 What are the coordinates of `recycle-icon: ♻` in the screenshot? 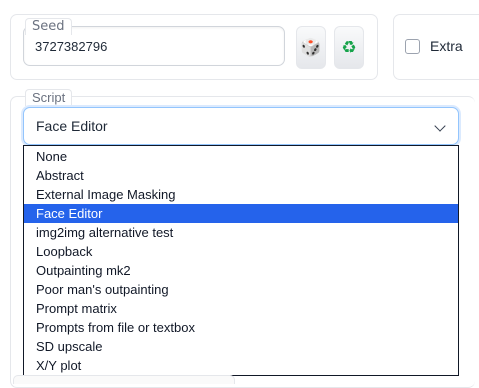 It's located at (349, 47).